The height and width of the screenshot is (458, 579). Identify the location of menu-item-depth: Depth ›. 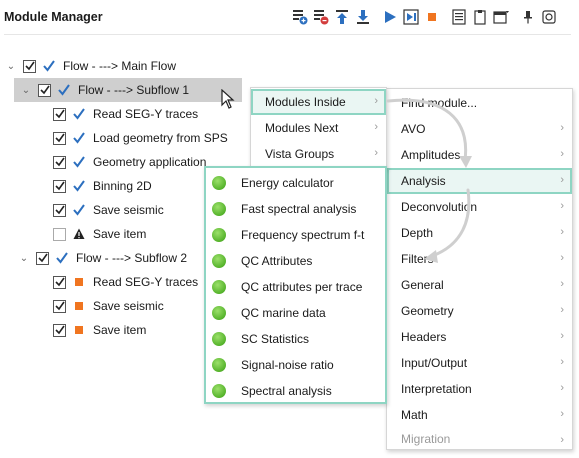
(479, 233).